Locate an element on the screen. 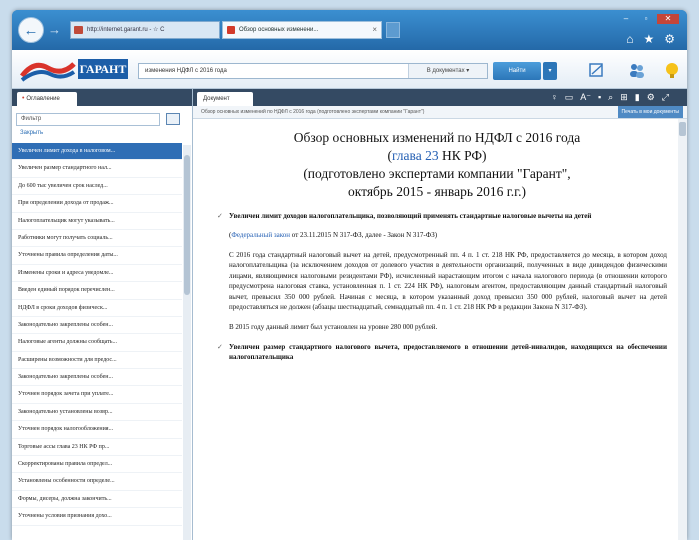 Image resolution: width=699 pixels, height=540 pixels. garant-logo: ГАРАНТ is located at coordinates (76, 69).